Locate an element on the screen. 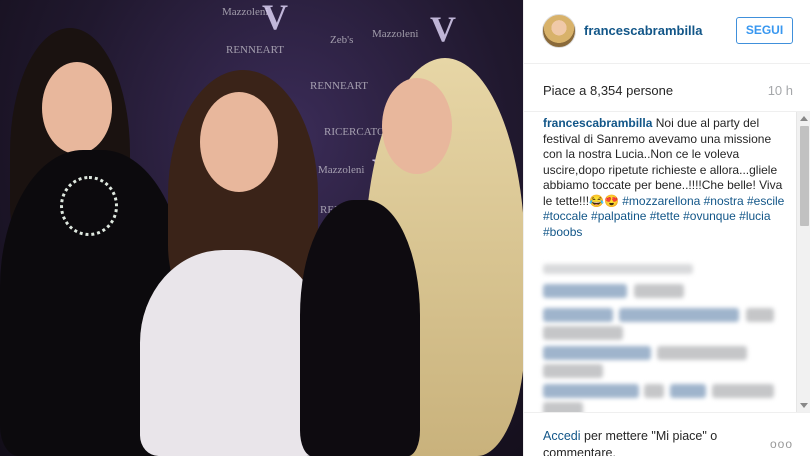 The width and height of the screenshot is (810, 456). avatar is located at coordinates (559, 31).